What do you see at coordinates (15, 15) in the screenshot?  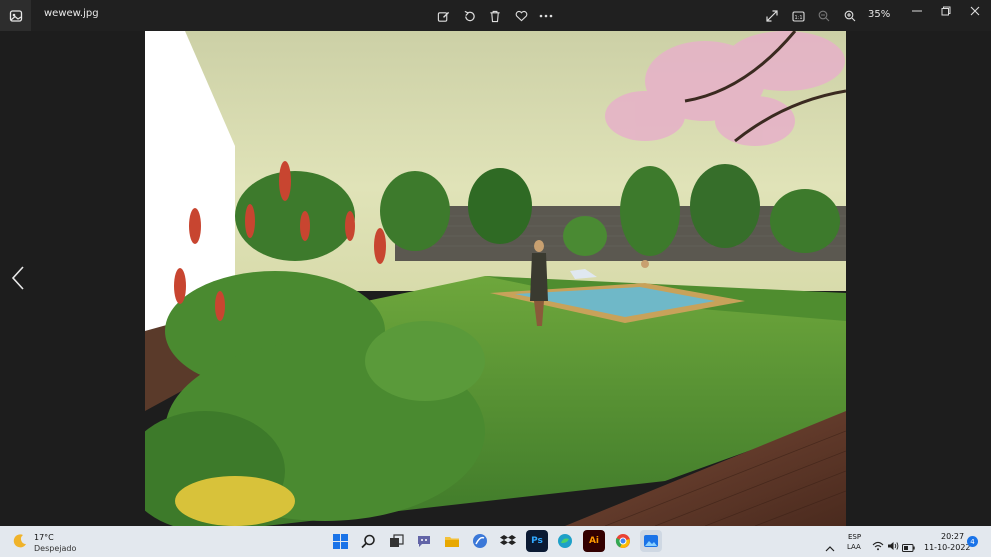 I see `photos-app-icon` at bounding box center [15, 15].